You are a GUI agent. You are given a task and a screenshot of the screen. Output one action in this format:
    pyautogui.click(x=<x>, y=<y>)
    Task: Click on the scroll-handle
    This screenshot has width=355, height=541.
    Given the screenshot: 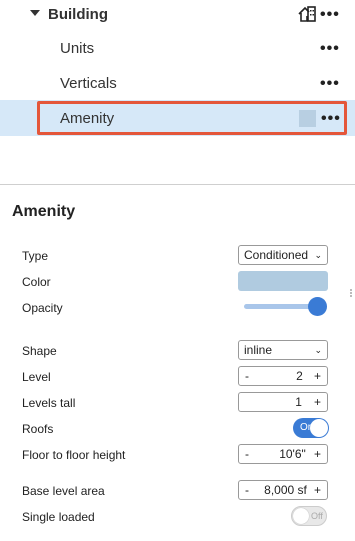 What is the action you would take?
    pyautogui.click(x=351, y=295)
    